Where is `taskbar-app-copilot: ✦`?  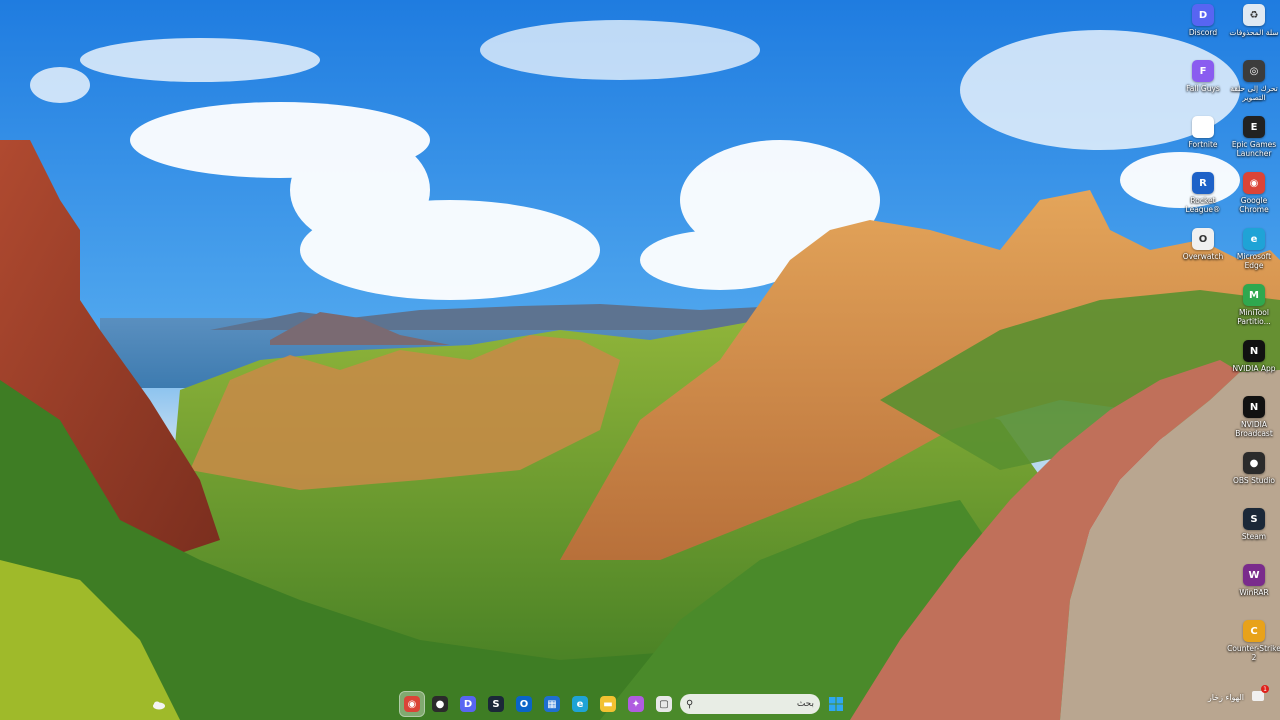
taskbar-app-copilot: ✦ is located at coordinates (636, 704).